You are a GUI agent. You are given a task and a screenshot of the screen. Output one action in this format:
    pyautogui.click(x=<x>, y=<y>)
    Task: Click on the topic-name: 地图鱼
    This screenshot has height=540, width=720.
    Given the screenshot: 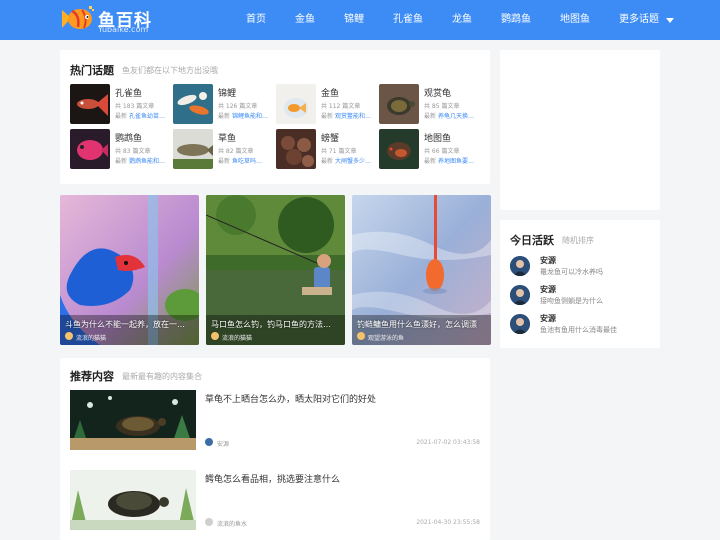 What is the action you would take?
    pyautogui.click(x=437, y=137)
    